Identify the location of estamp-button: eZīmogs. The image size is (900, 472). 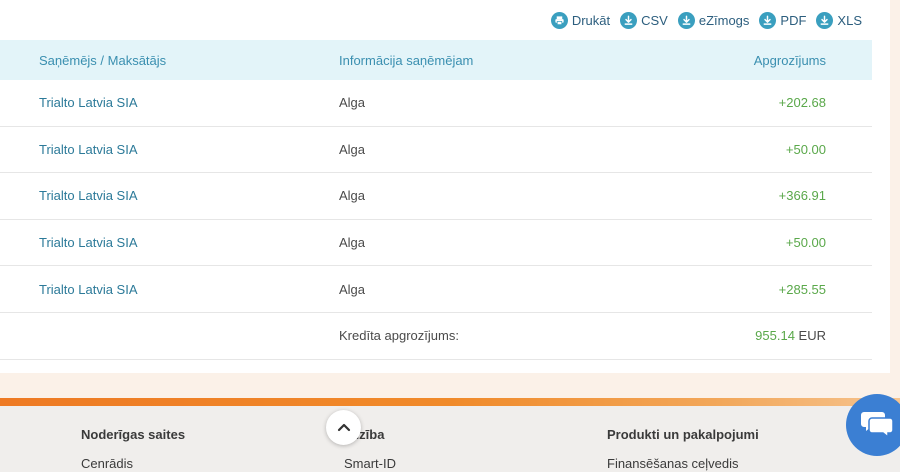
(713, 20).